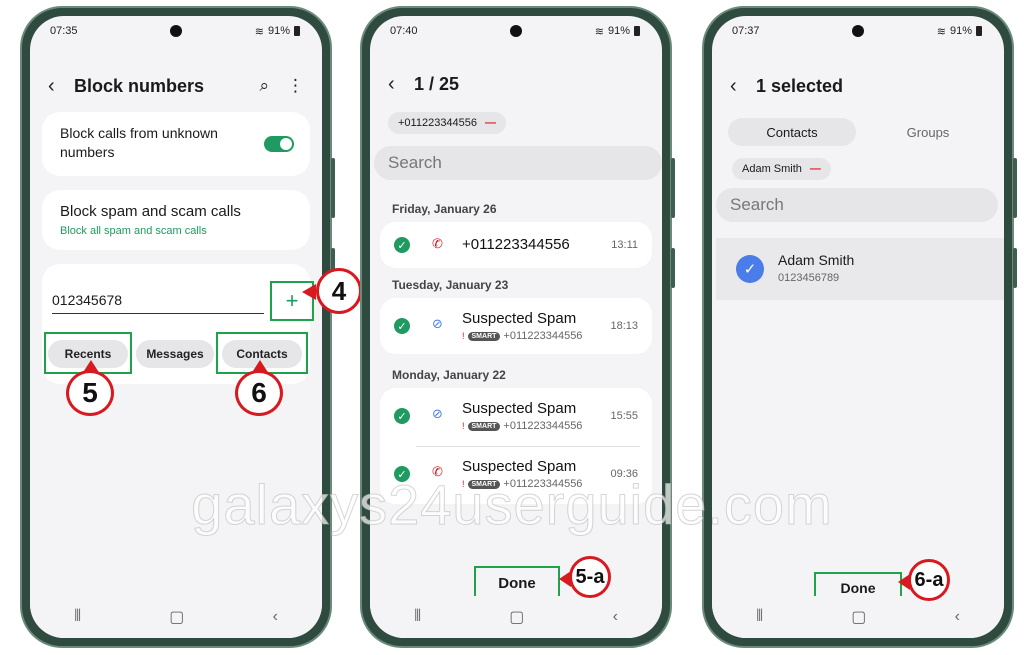 Image resolution: width=1024 pixels, height=655 pixels. I want to click on contact-name: Adam Smith, so click(816, 260).